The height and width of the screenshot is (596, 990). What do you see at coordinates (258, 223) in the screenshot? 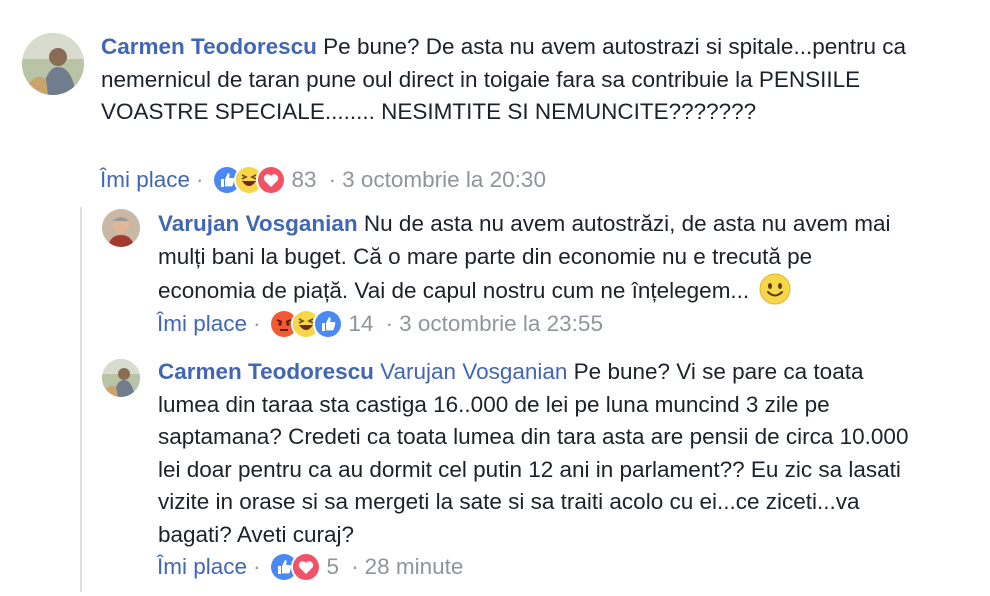
I see `comment-author-link: Varujan Vosganian` at bounding box center [258, 223].